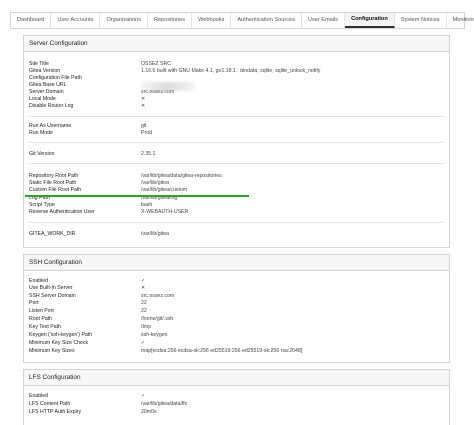  What do you see at coordinates (42, 205) in the screenshot?
I see `config-key: Script Type` at bounding box center [42, 205].